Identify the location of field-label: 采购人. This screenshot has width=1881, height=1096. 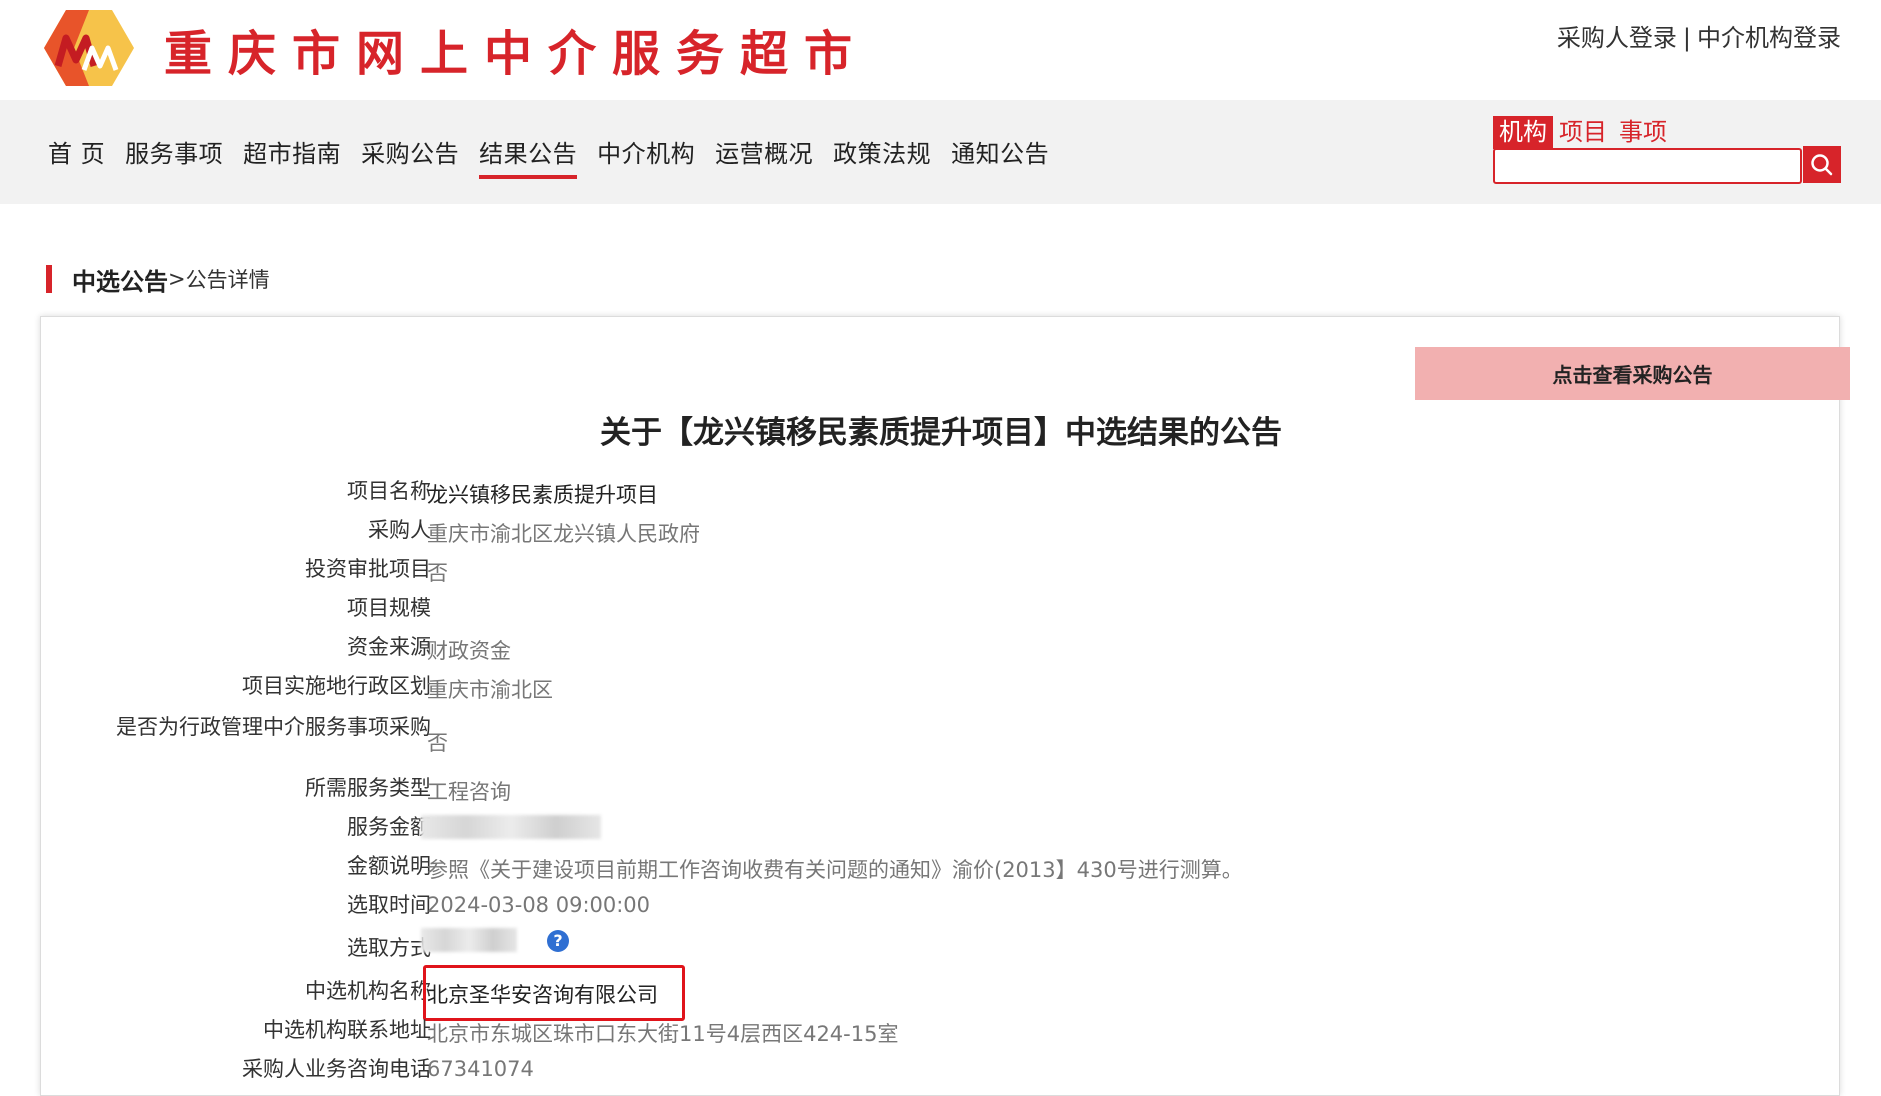
(399, 530).